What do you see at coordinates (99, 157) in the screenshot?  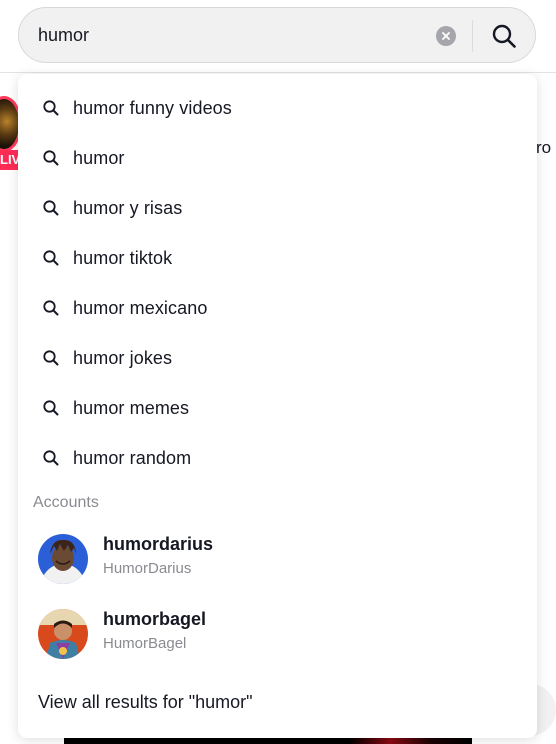 I see `suggestion-label: humor` at bounding box center [99, 157].